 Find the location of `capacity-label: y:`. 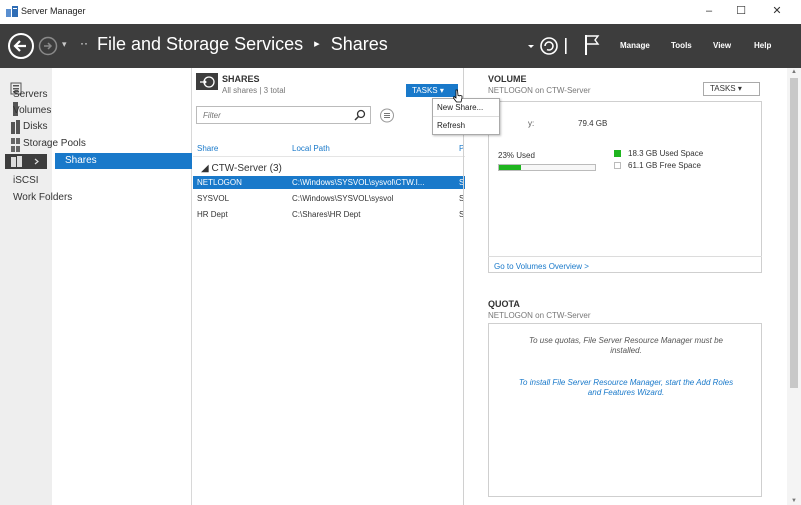

capacity-label: y: is located at coordinates (531, 123).